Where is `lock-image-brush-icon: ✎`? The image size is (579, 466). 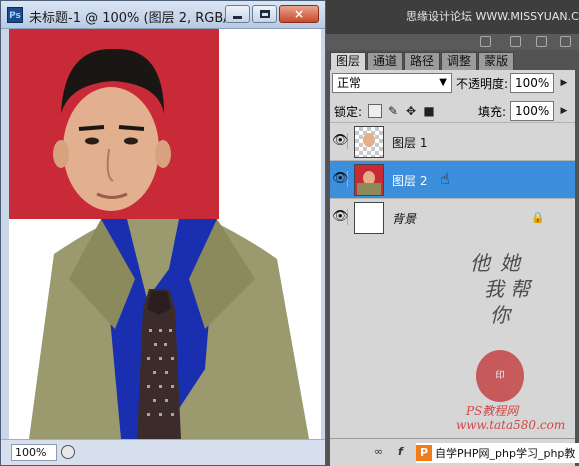
lock-image-brush-icon: ✎ is located at coordinates (393, 111).